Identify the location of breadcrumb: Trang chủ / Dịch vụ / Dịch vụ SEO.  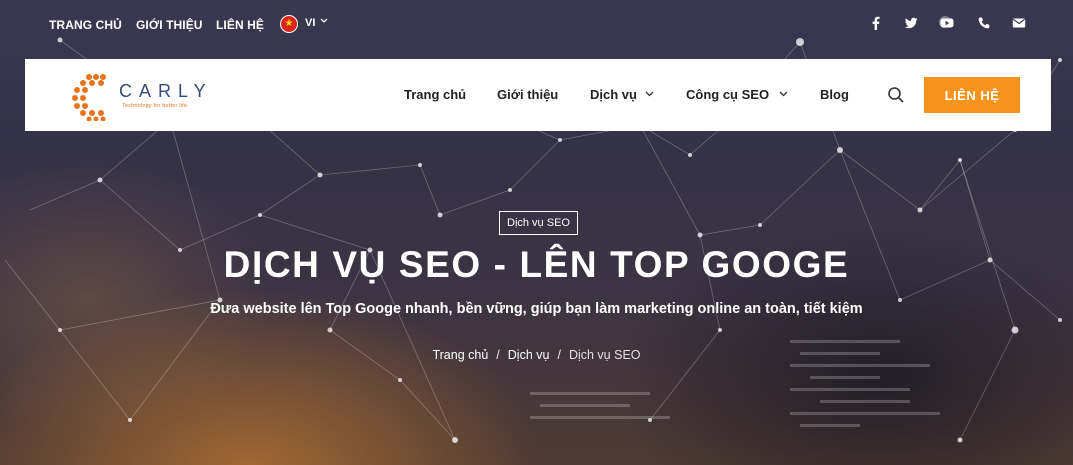
(536, 355).